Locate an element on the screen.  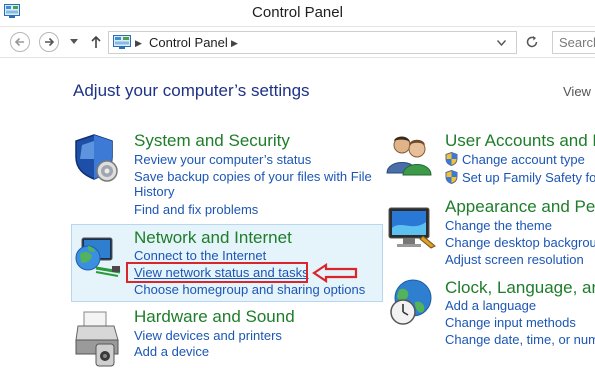
title-bar: Control Panel is located at coordinates (297, 13).